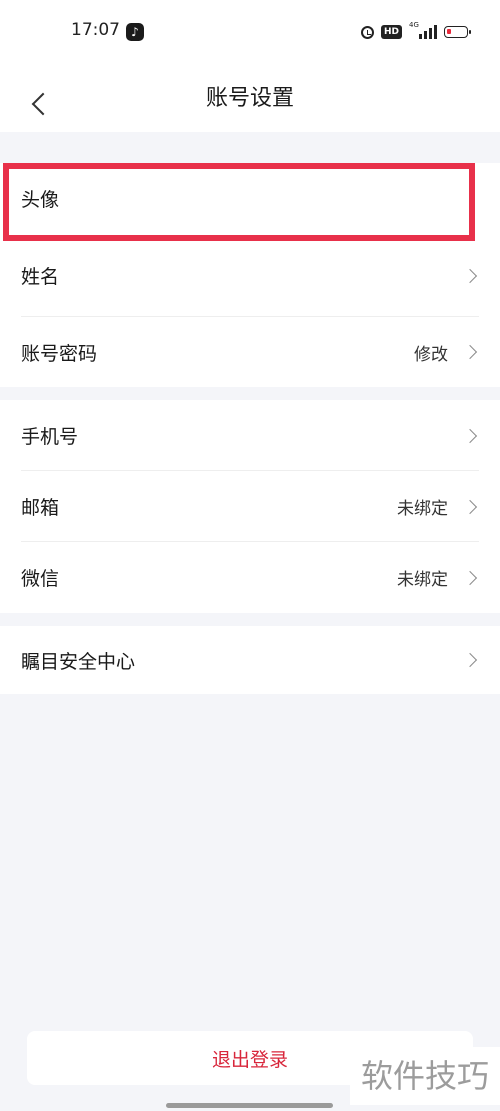 The image size is (500, 1111). What do you see at coordinates (414, 25) in the screenshot?
I see `network-type-label: 4G` at bounding box center [414, 25].